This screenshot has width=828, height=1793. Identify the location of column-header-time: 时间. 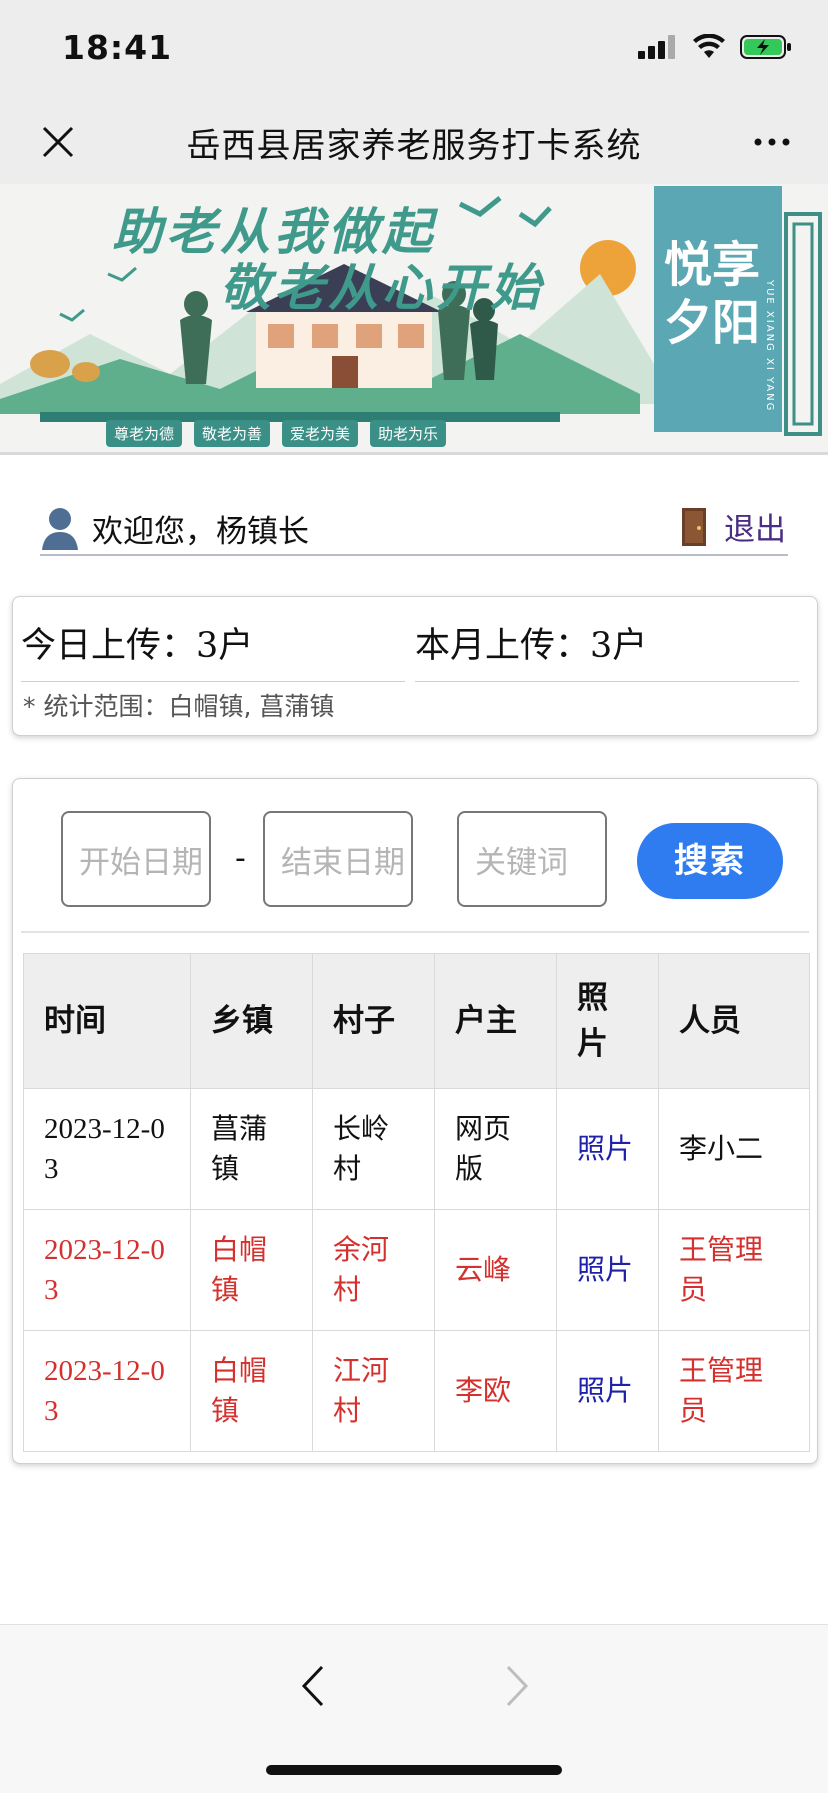
(107, 1021).